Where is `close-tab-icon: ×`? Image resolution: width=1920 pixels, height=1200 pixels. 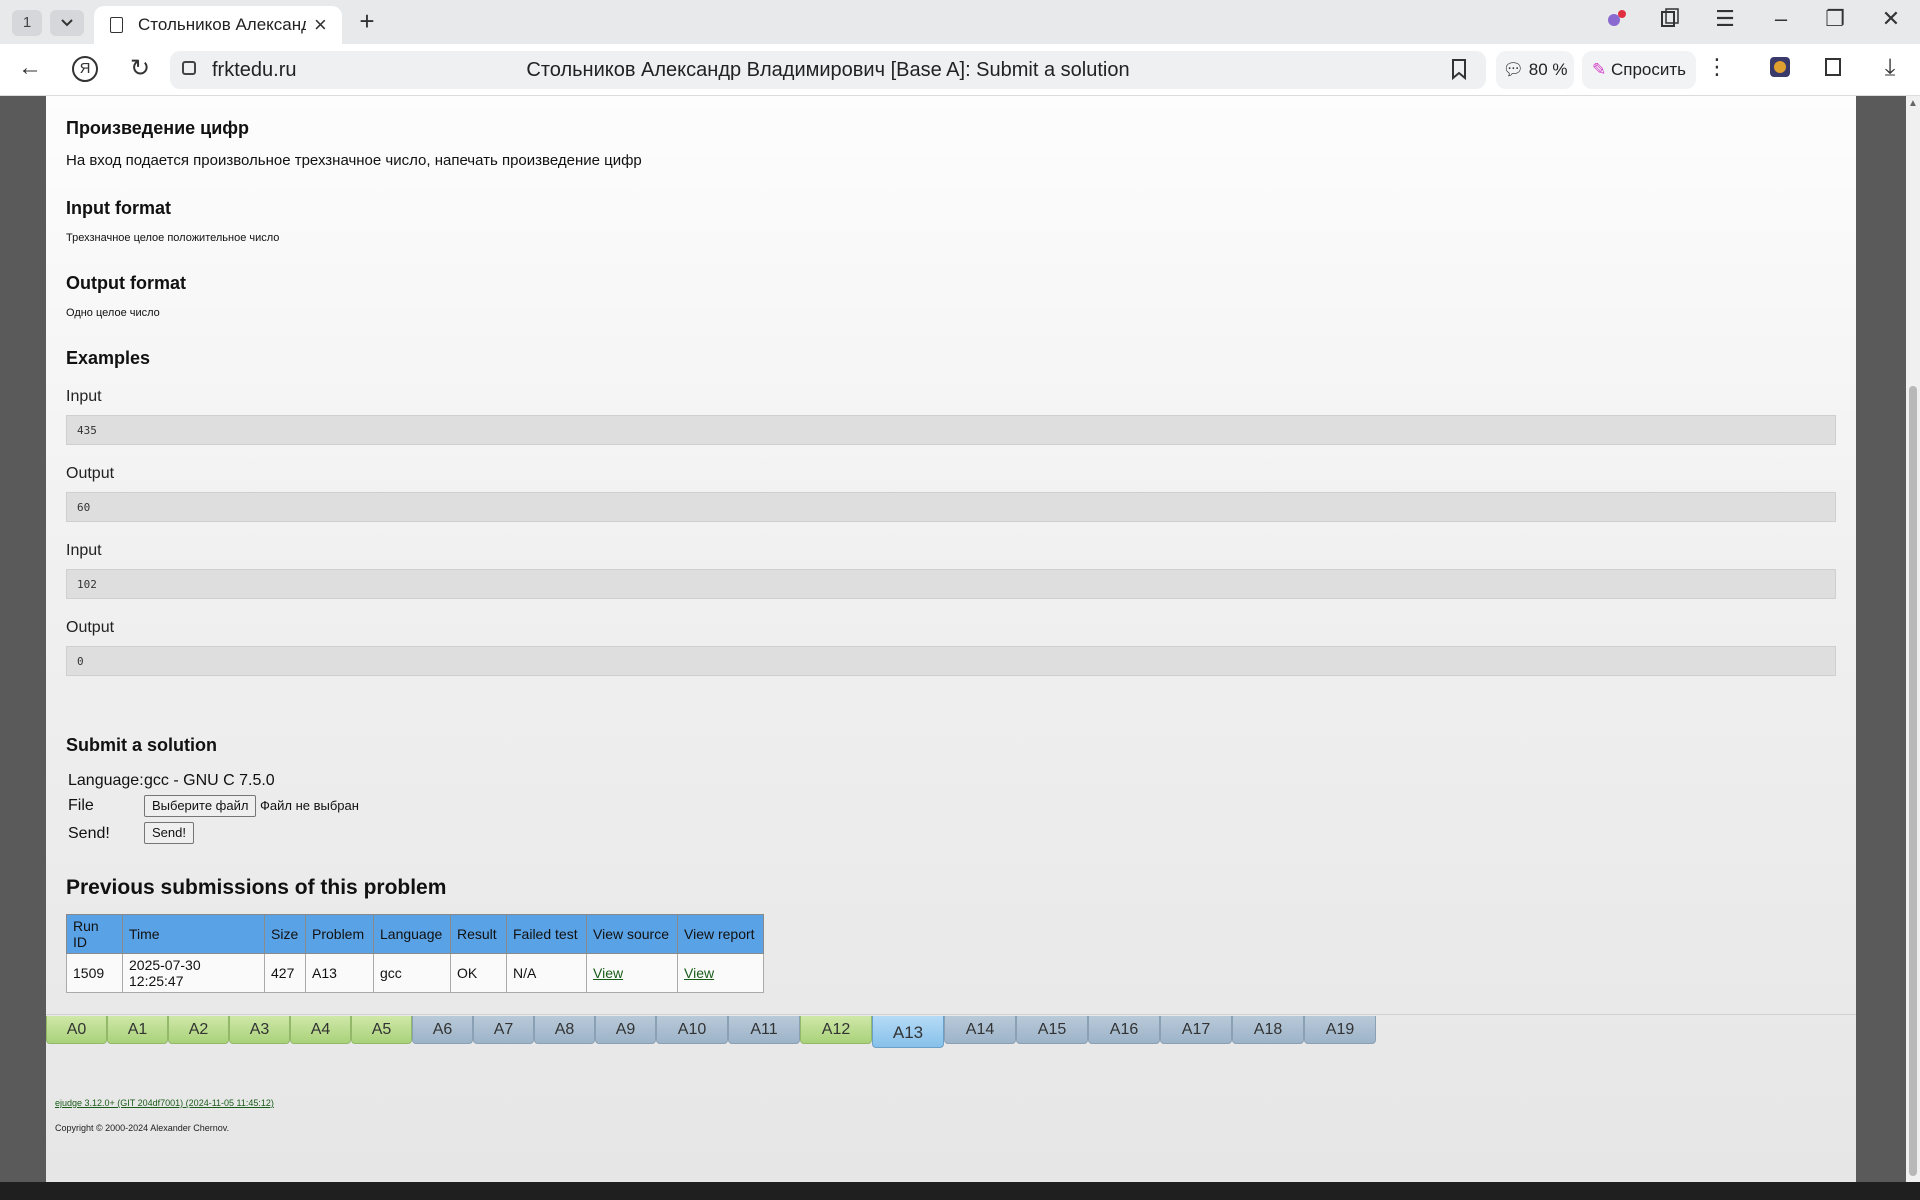 close-tab-icon: × is located at coordinates (320, 25).